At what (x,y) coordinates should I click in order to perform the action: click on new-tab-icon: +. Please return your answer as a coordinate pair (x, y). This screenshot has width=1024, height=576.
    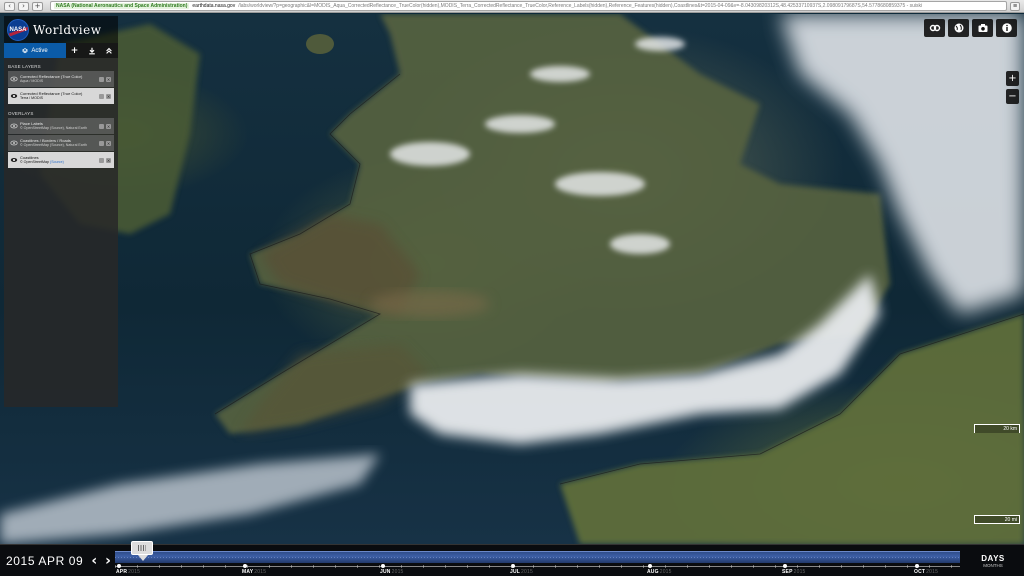
    Looking at the image, I should click on (37, 6).